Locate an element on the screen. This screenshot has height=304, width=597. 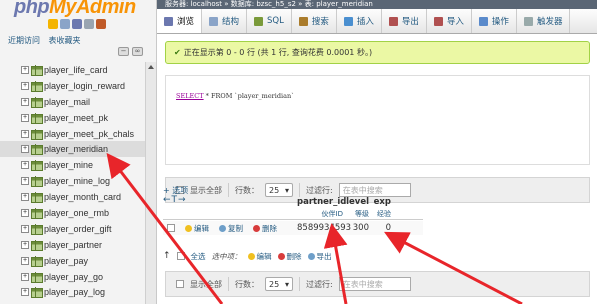
table-tree-item: + player_mine_log is located at coordinates (72, 181).